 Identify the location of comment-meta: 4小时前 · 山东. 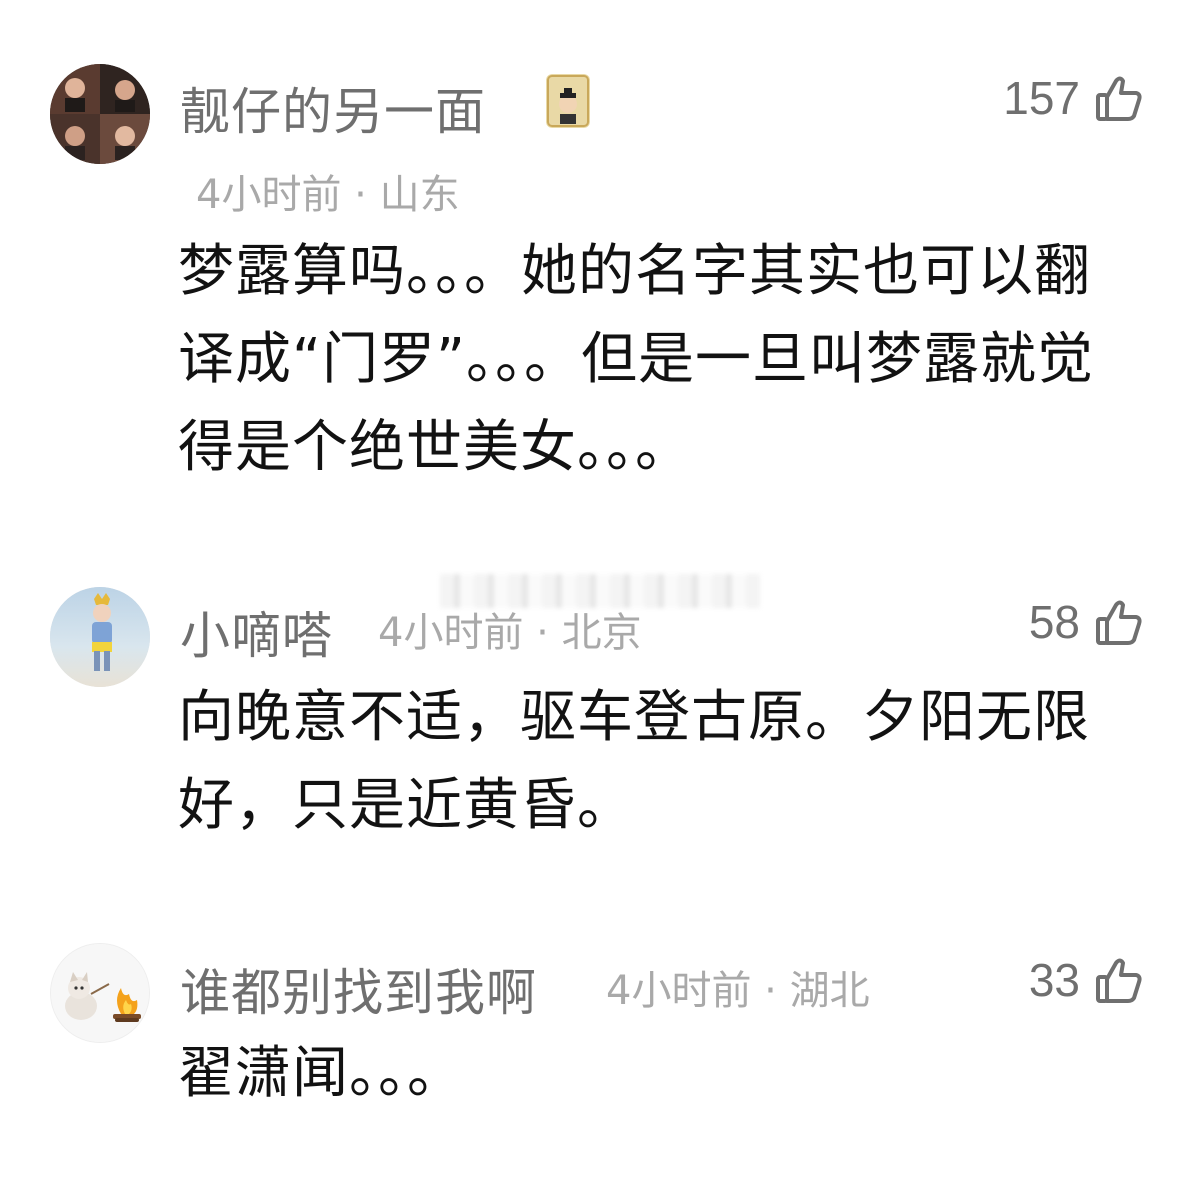
(328, 195).